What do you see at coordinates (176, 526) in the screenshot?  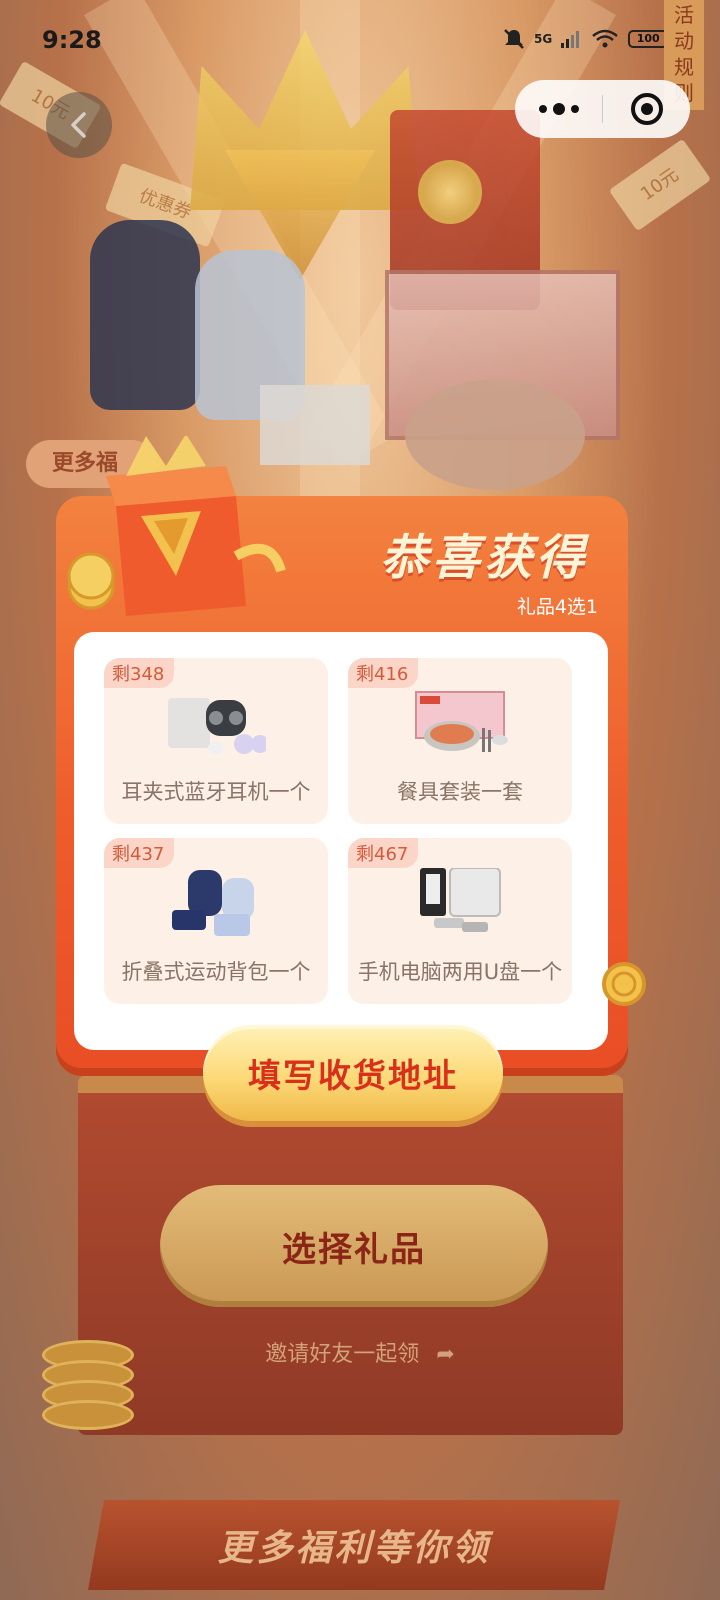 I see `gift-box-icon` at bounding box center [176, 526].